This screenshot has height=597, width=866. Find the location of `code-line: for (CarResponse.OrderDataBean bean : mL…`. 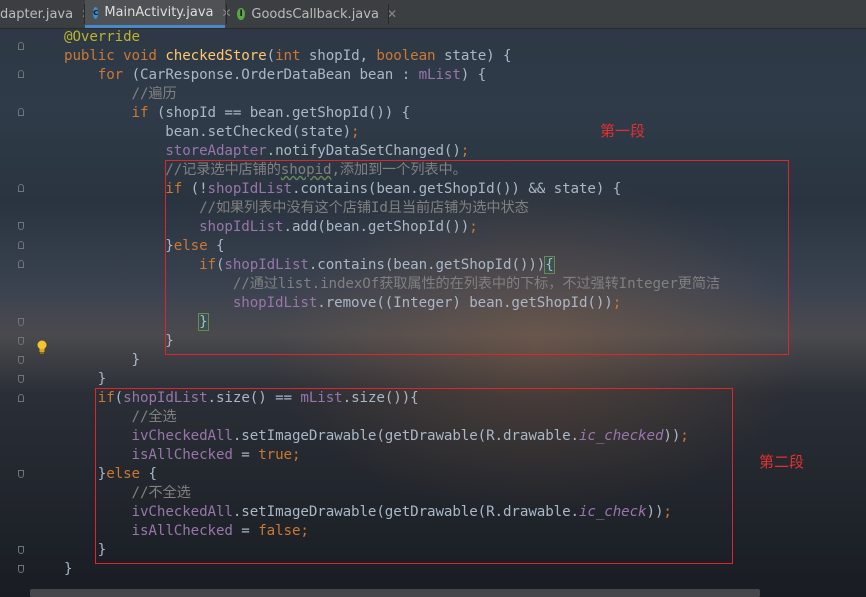

code-line: for (CarResponse.OrderDataBean bean : mL… is located at coordinates (292, 75).